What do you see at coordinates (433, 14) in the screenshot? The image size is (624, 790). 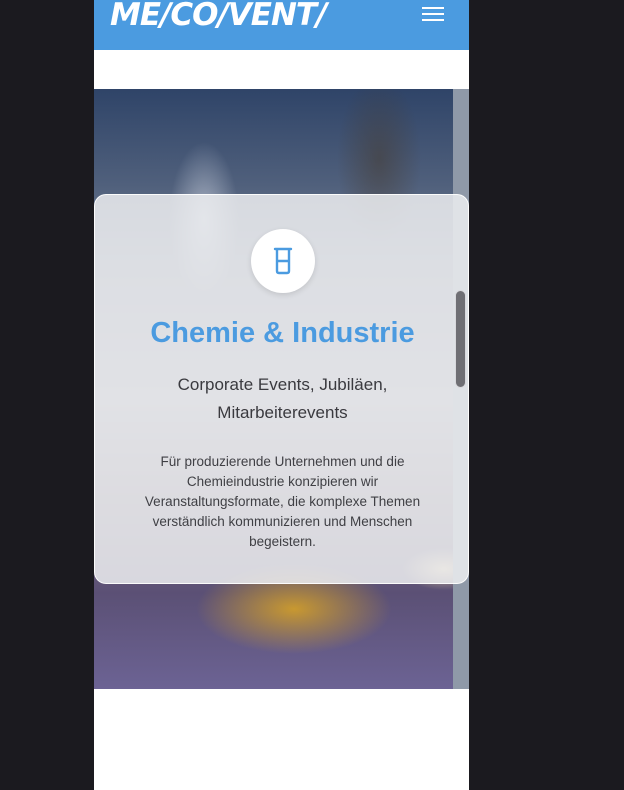 I see `hamburger-menu-icon` at bounding box center [433, 14].